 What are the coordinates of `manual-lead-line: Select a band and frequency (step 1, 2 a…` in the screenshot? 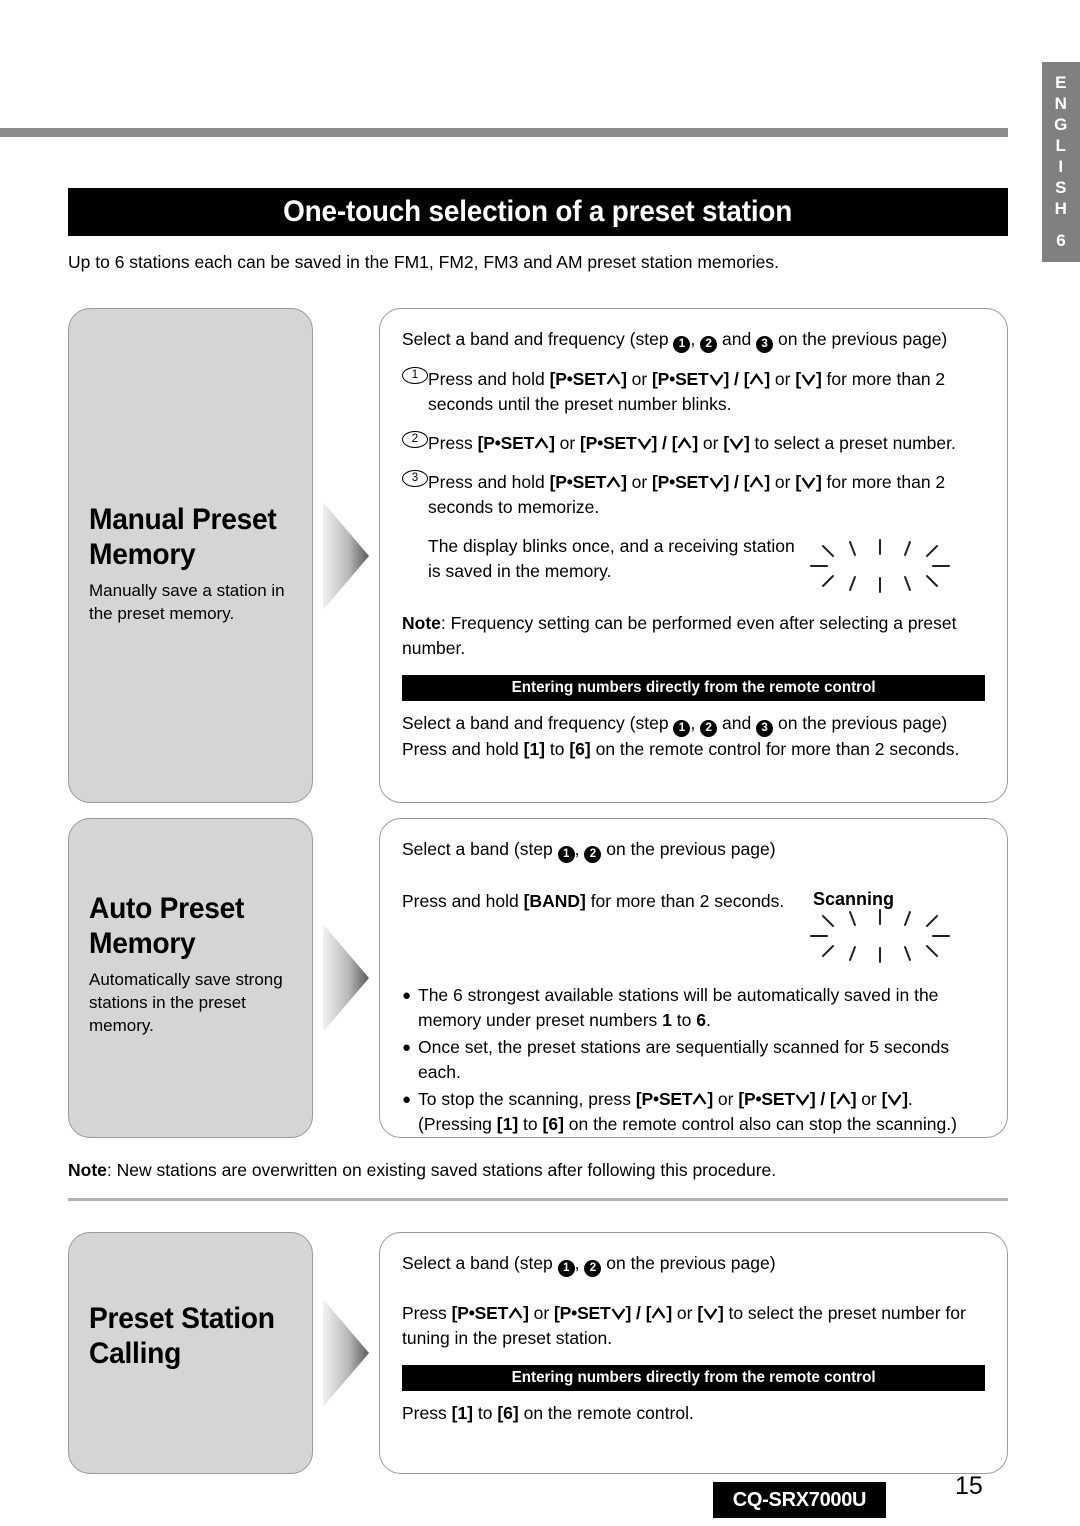 It's located at (693, 340).